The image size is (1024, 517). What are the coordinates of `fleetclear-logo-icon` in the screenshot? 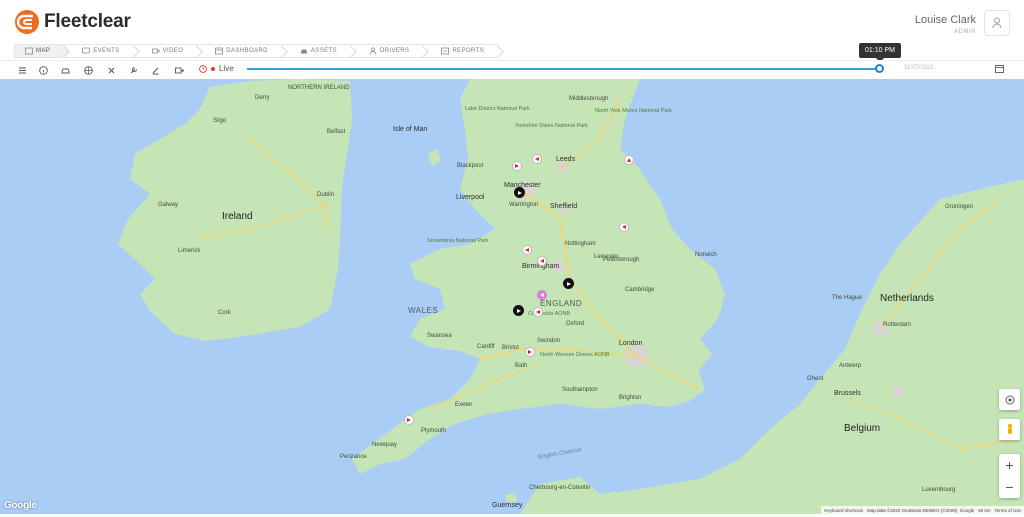 It's located at (27, 22).